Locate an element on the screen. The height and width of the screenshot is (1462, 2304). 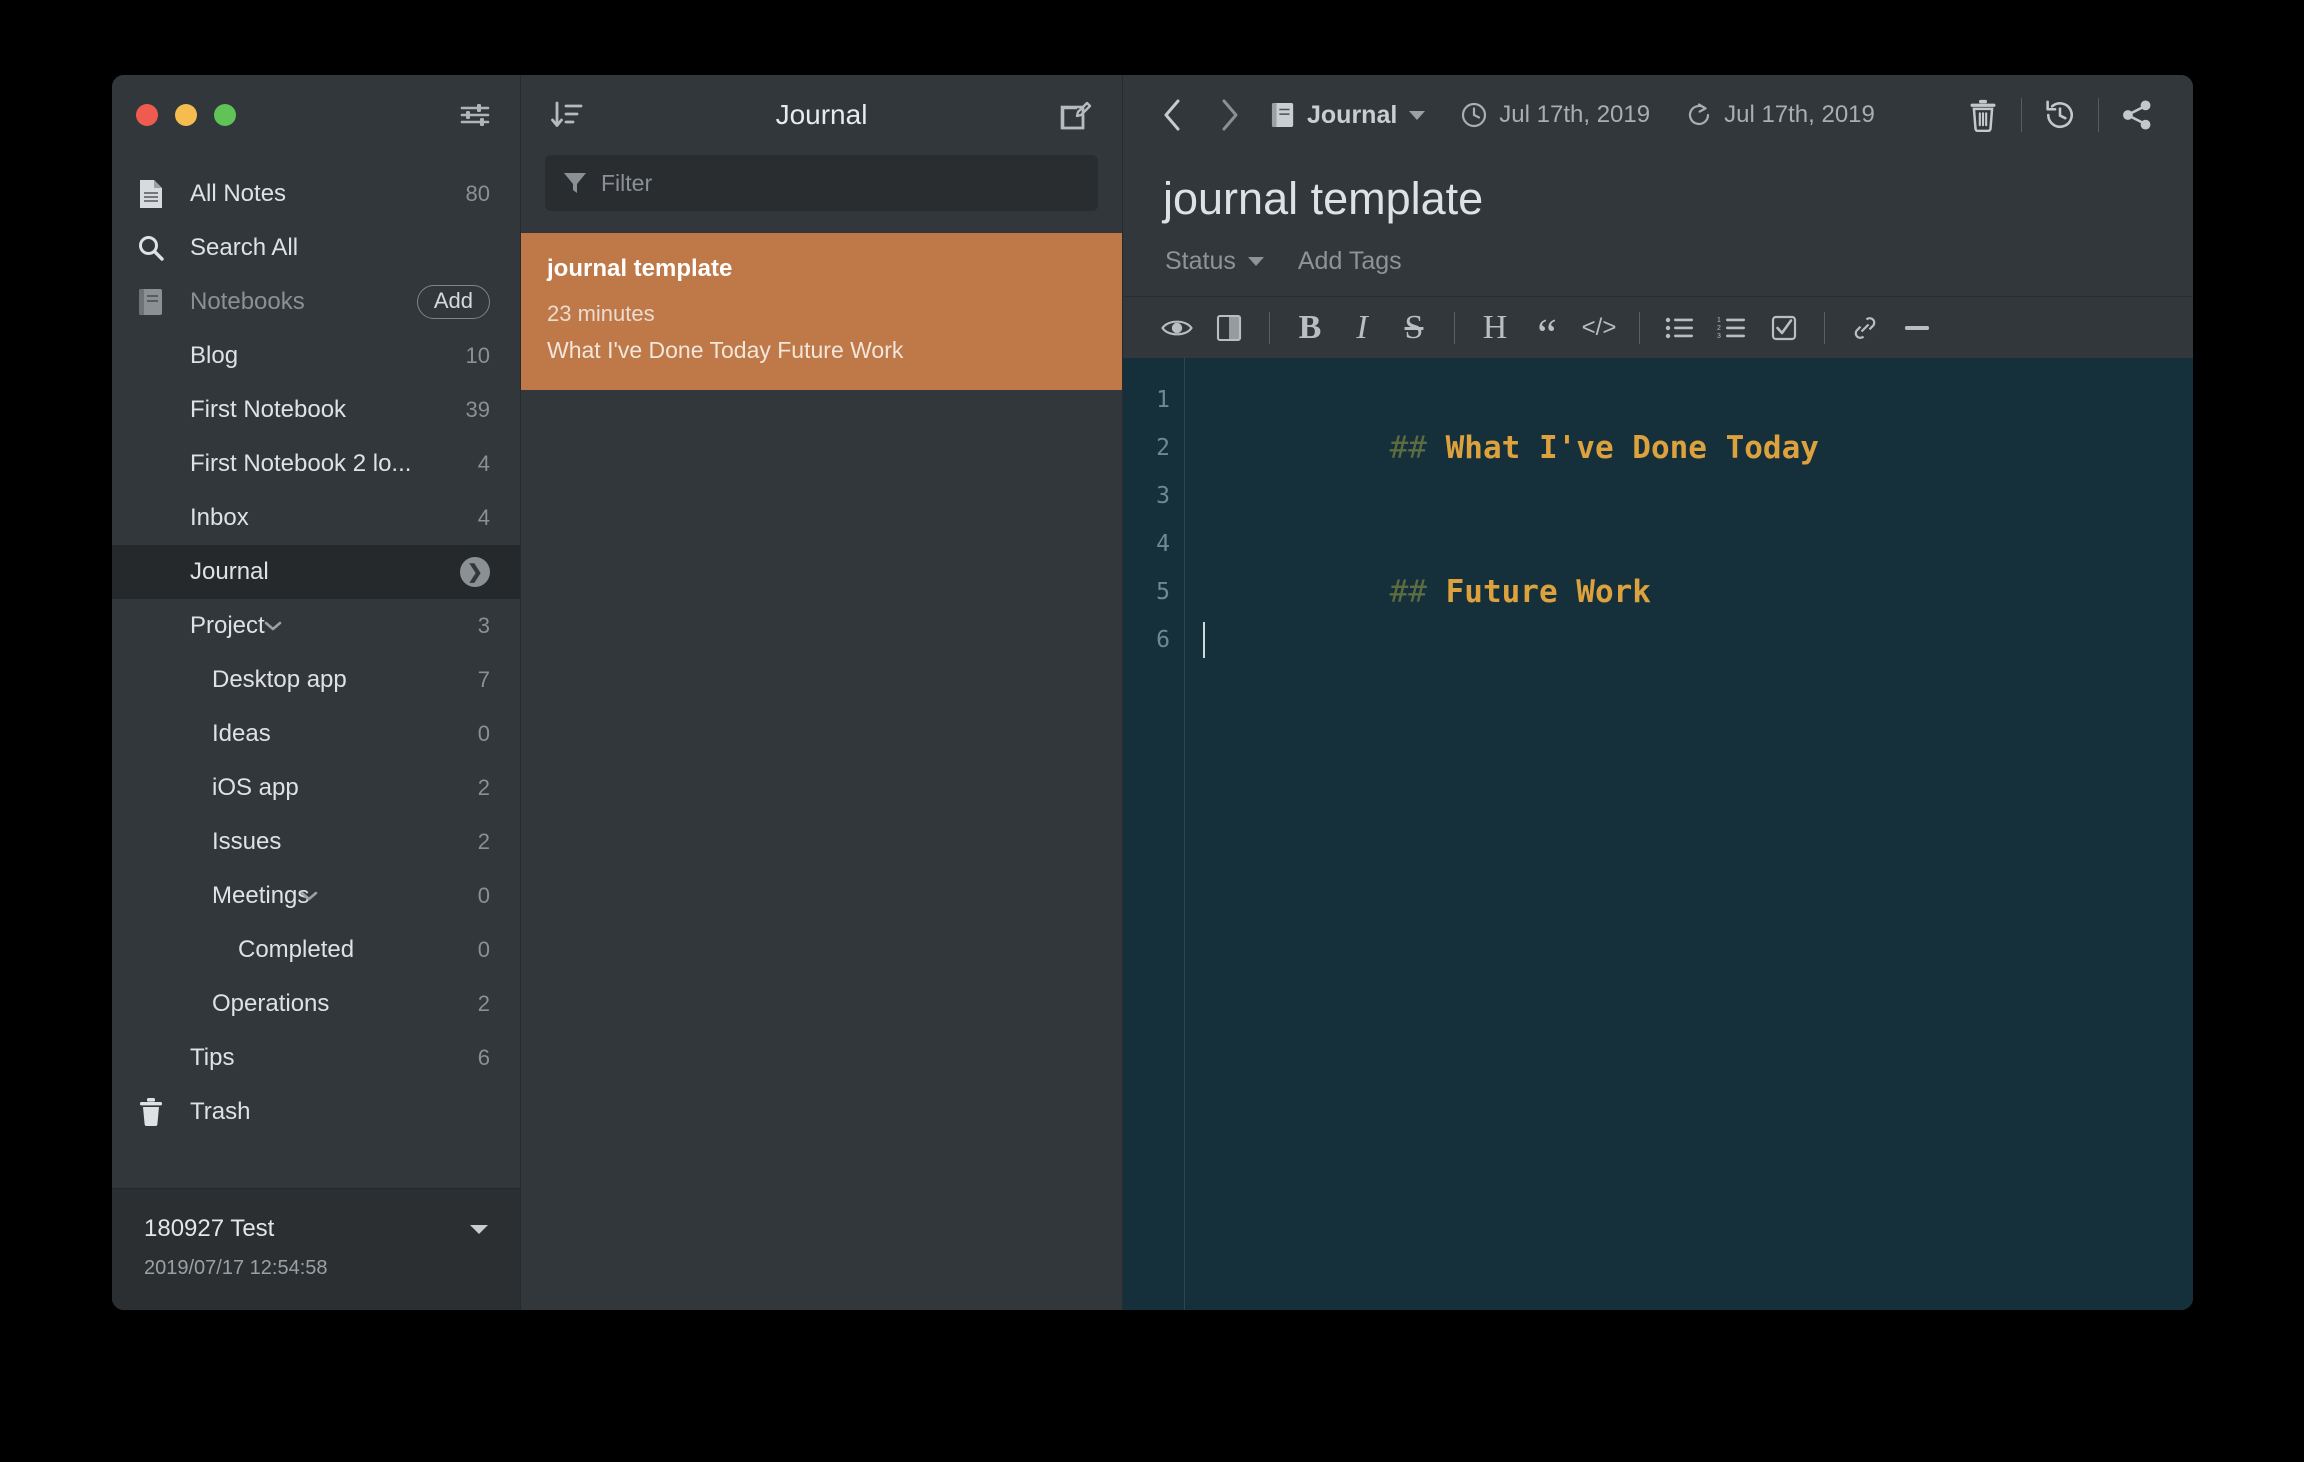
sidebar-item-label: Search All is located at coordinates (244, 247).